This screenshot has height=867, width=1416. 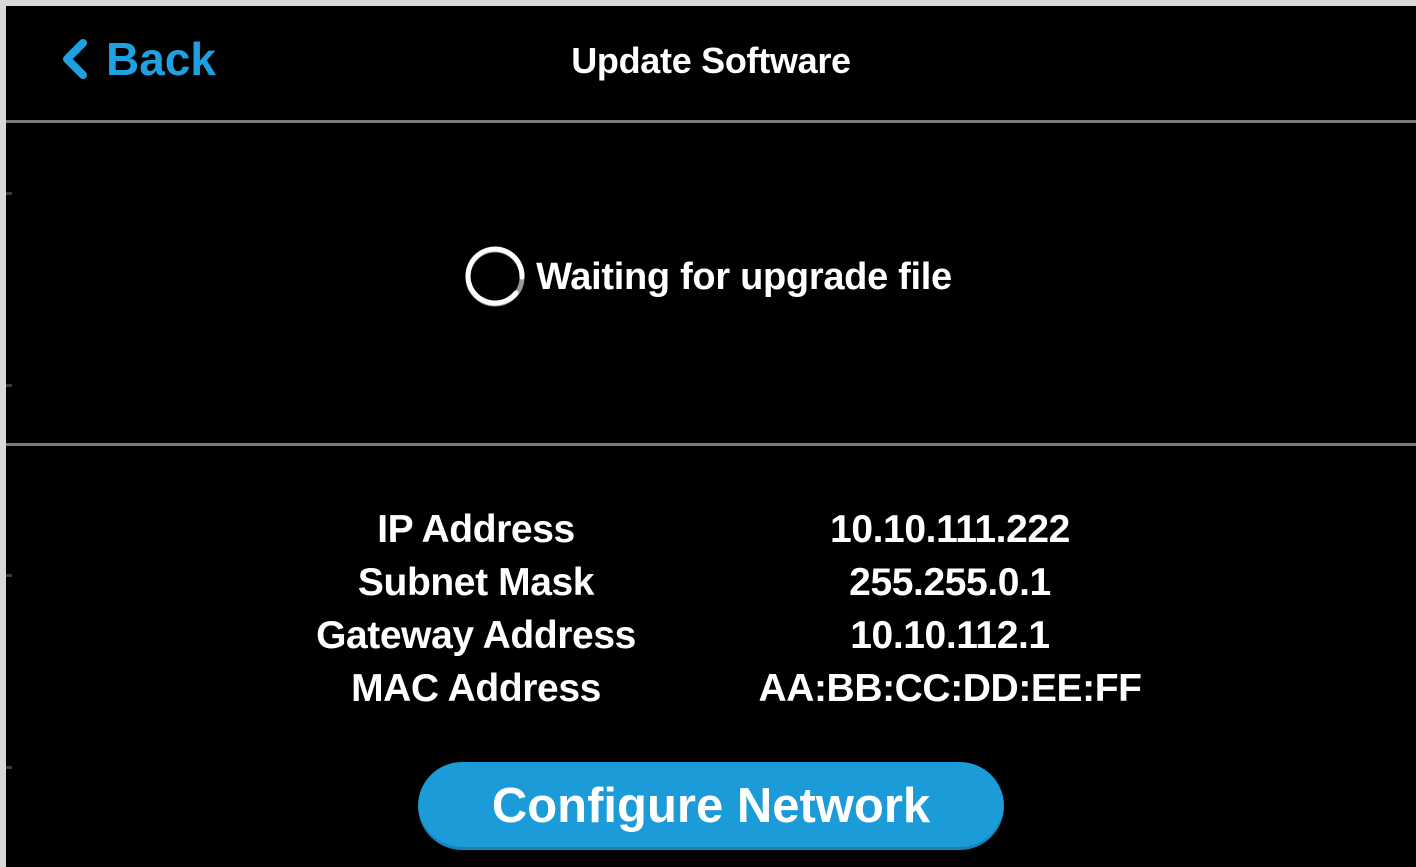 I want to click on mac-address-label: MAC Address, so click(x=476, y=688).